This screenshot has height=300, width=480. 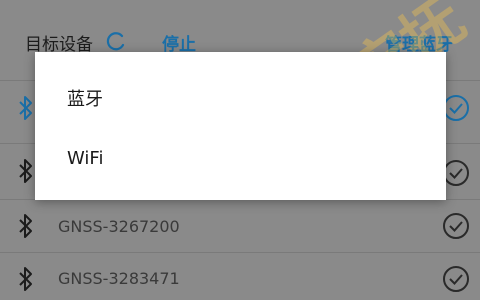 I want to click on loading-spinner-icon, so click(x=115, y=41).